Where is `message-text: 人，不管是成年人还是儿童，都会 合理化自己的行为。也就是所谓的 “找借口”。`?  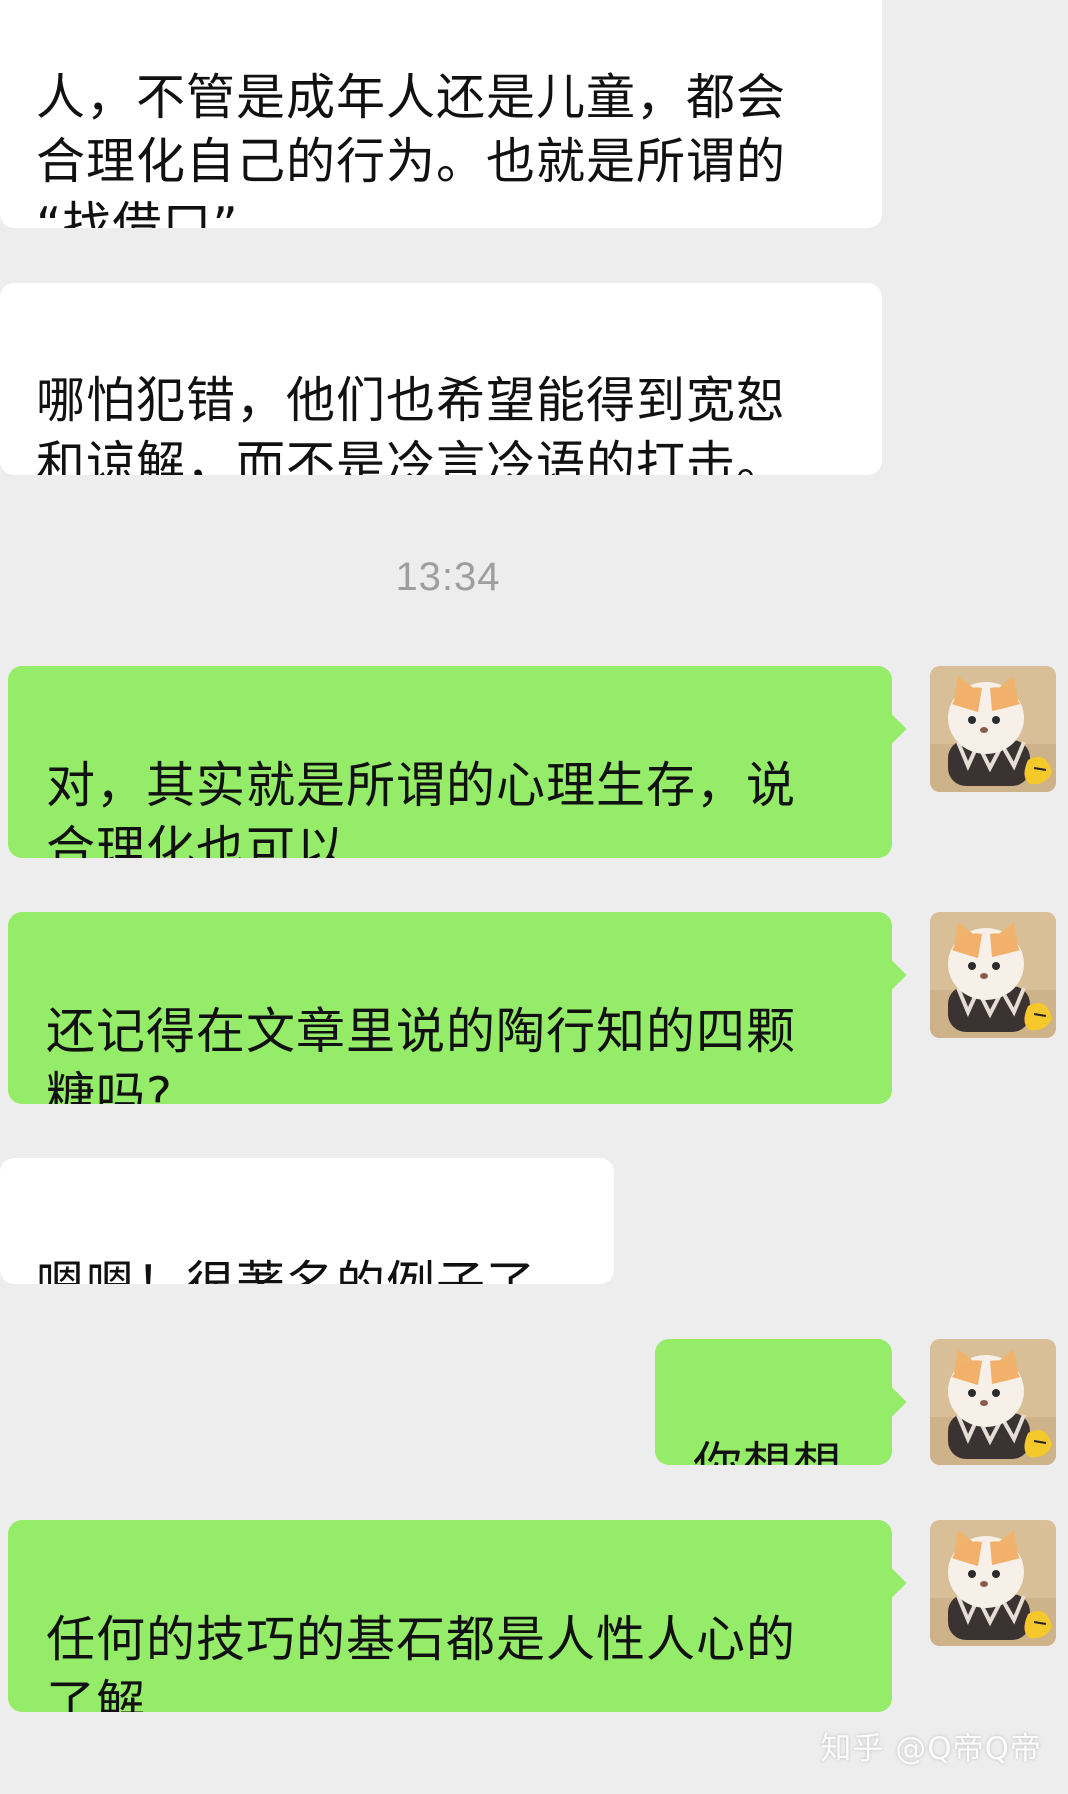 message-text: 人，不管是成年人还是儿童，都会 合理化自己的行为。也就是所谓的 “找借口”。 is located at coordinates (411, 148).